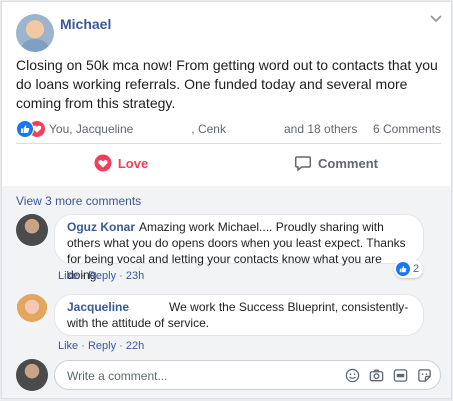 This screenshot has width=453, height=401. What do you see at coordinates (98, 307) in the screenshot?
I see `commenter-name: Jacqueline` at bounding box center [98, 307].